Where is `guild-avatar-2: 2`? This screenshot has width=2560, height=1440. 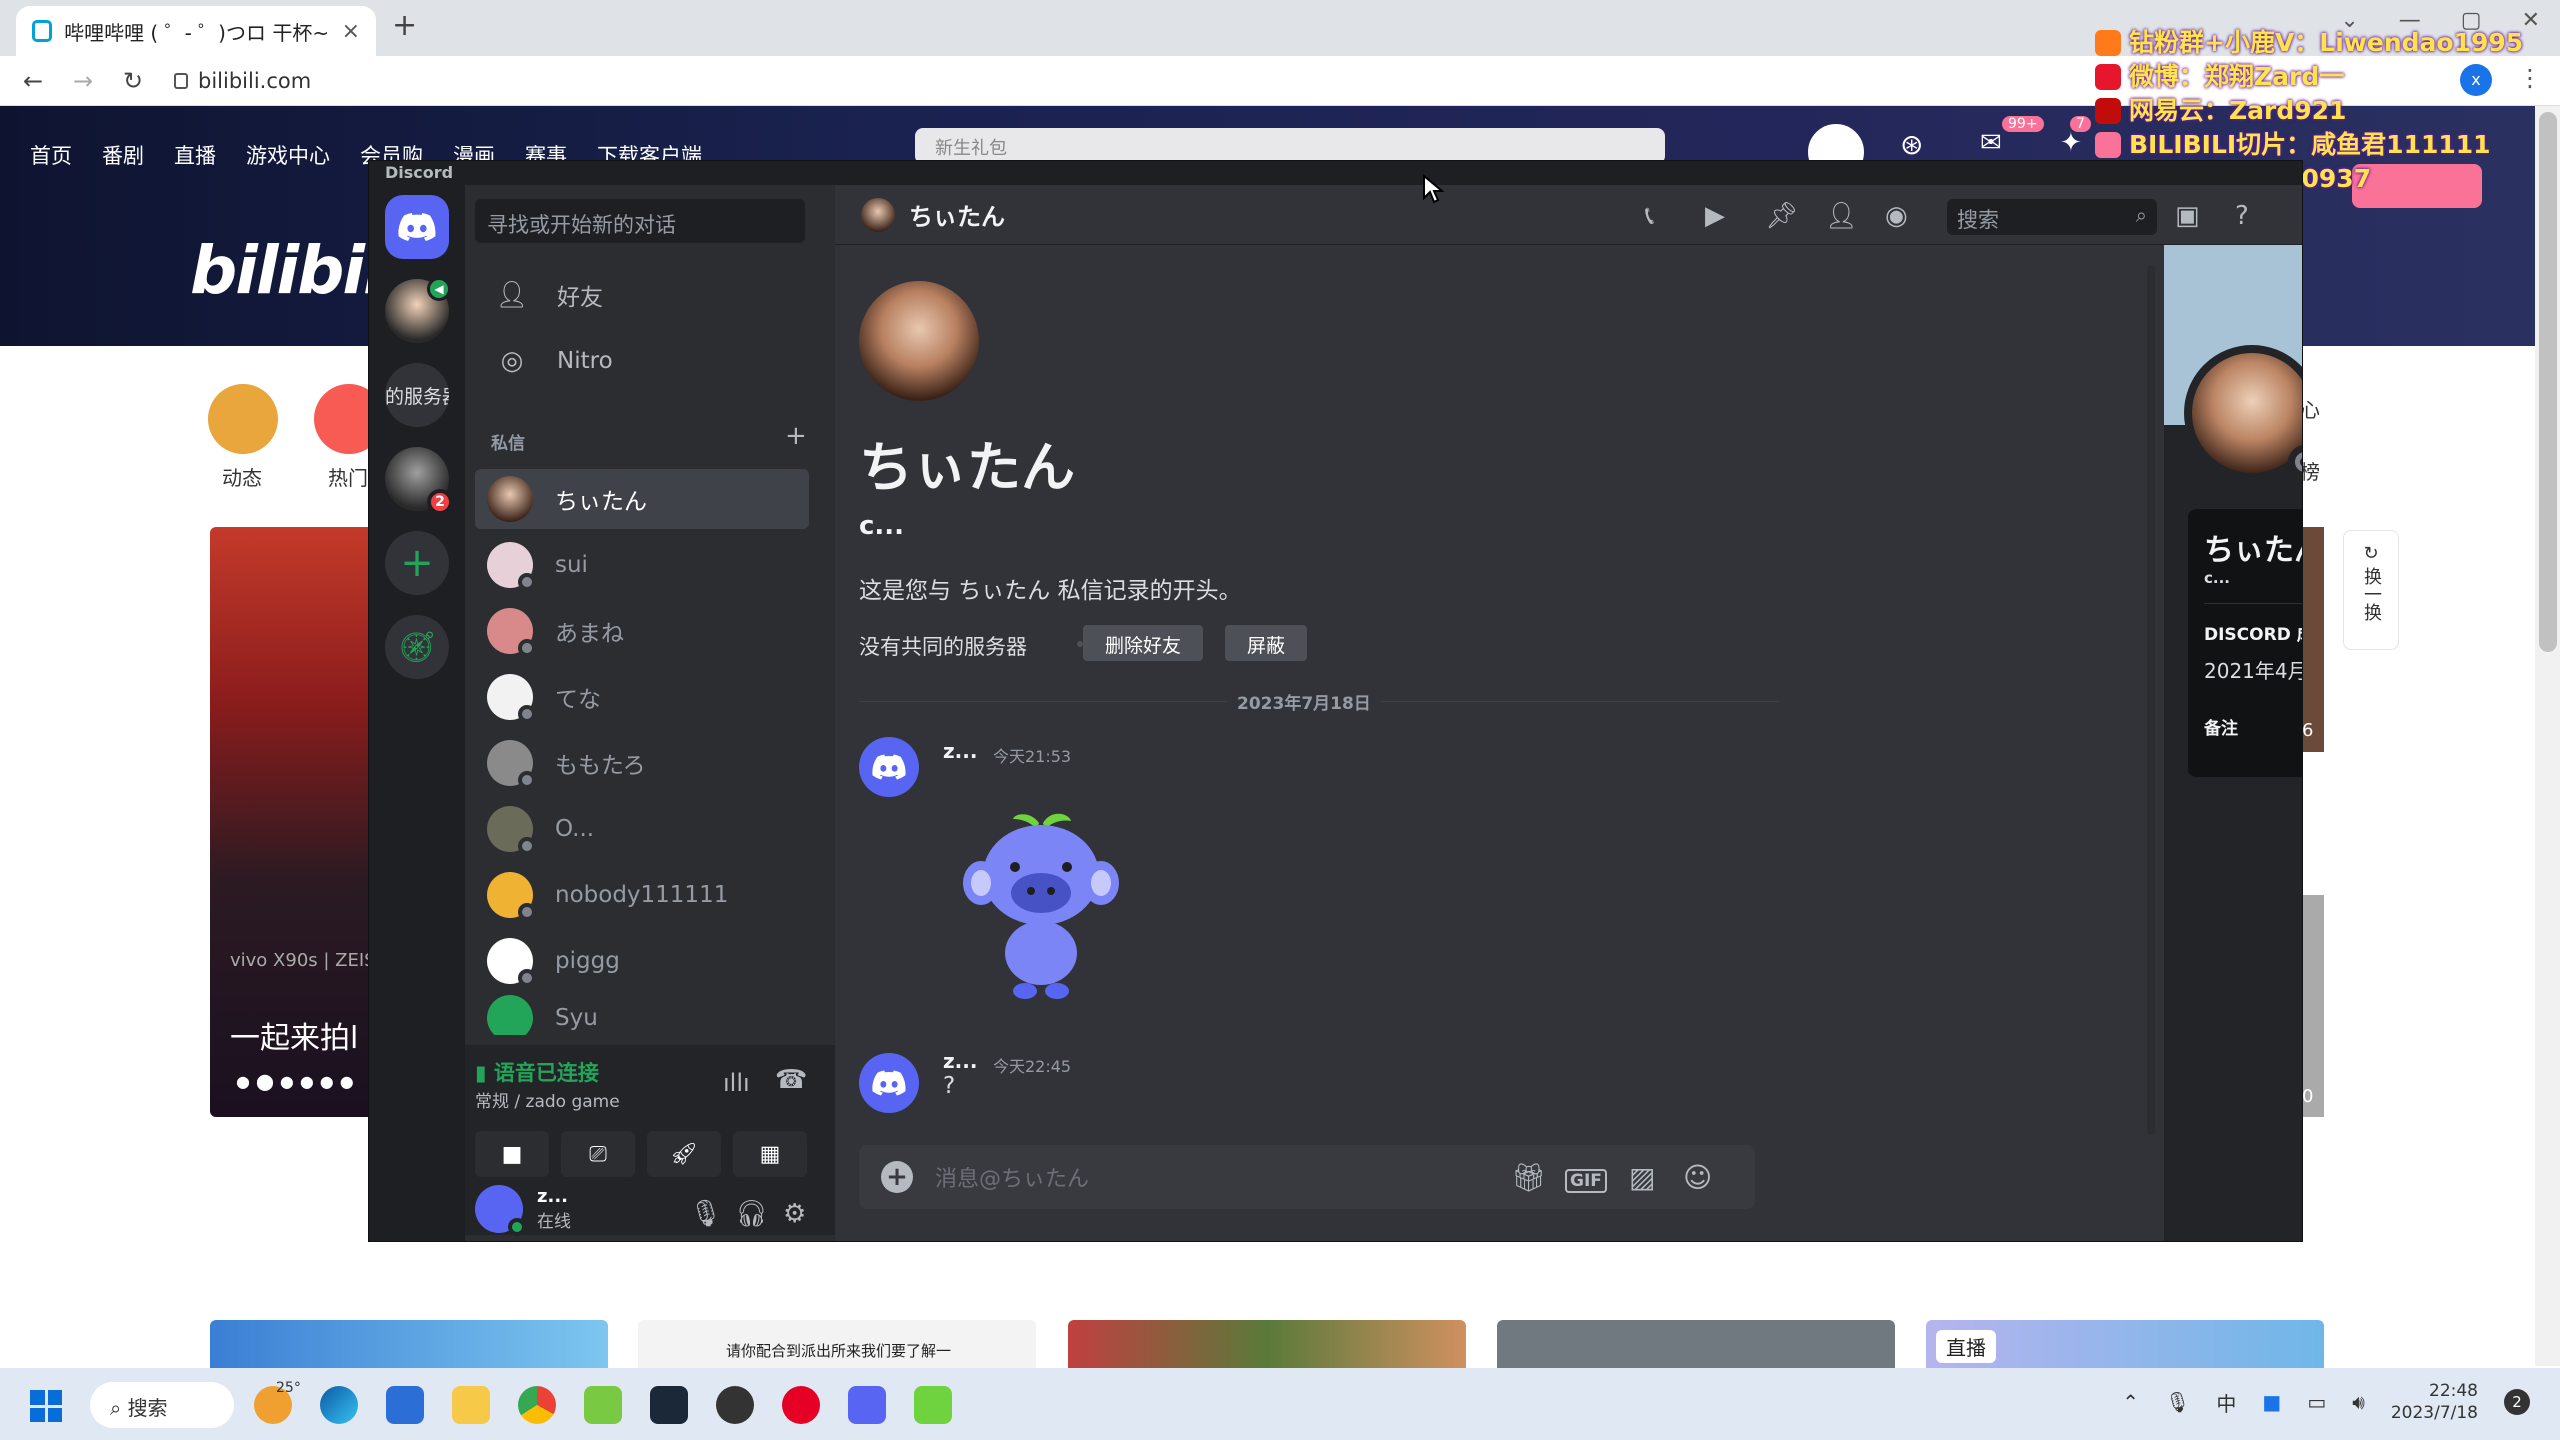 guild-avatar-2: 2 is located at coordinates (419, 481).